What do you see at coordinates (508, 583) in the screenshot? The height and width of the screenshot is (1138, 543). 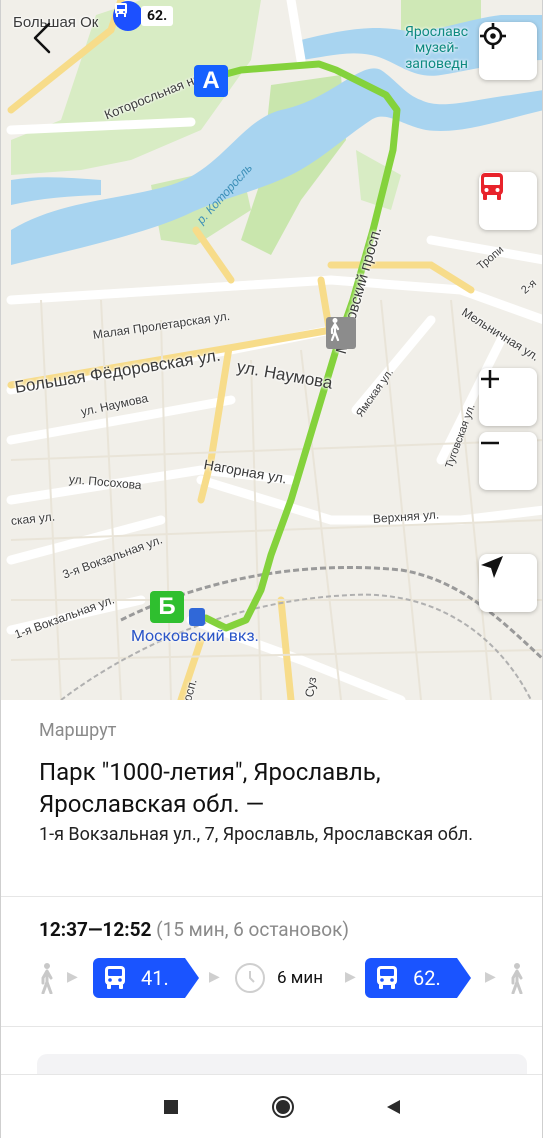 I see `navigate-button` at bounding box center [508, 583].